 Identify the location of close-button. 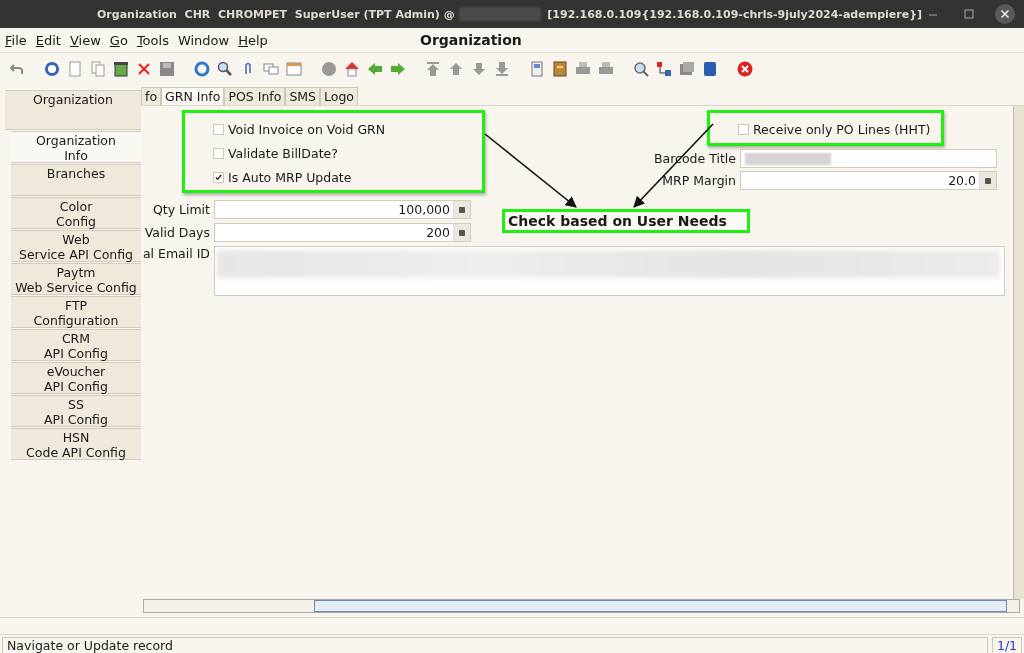
(1005, 14).